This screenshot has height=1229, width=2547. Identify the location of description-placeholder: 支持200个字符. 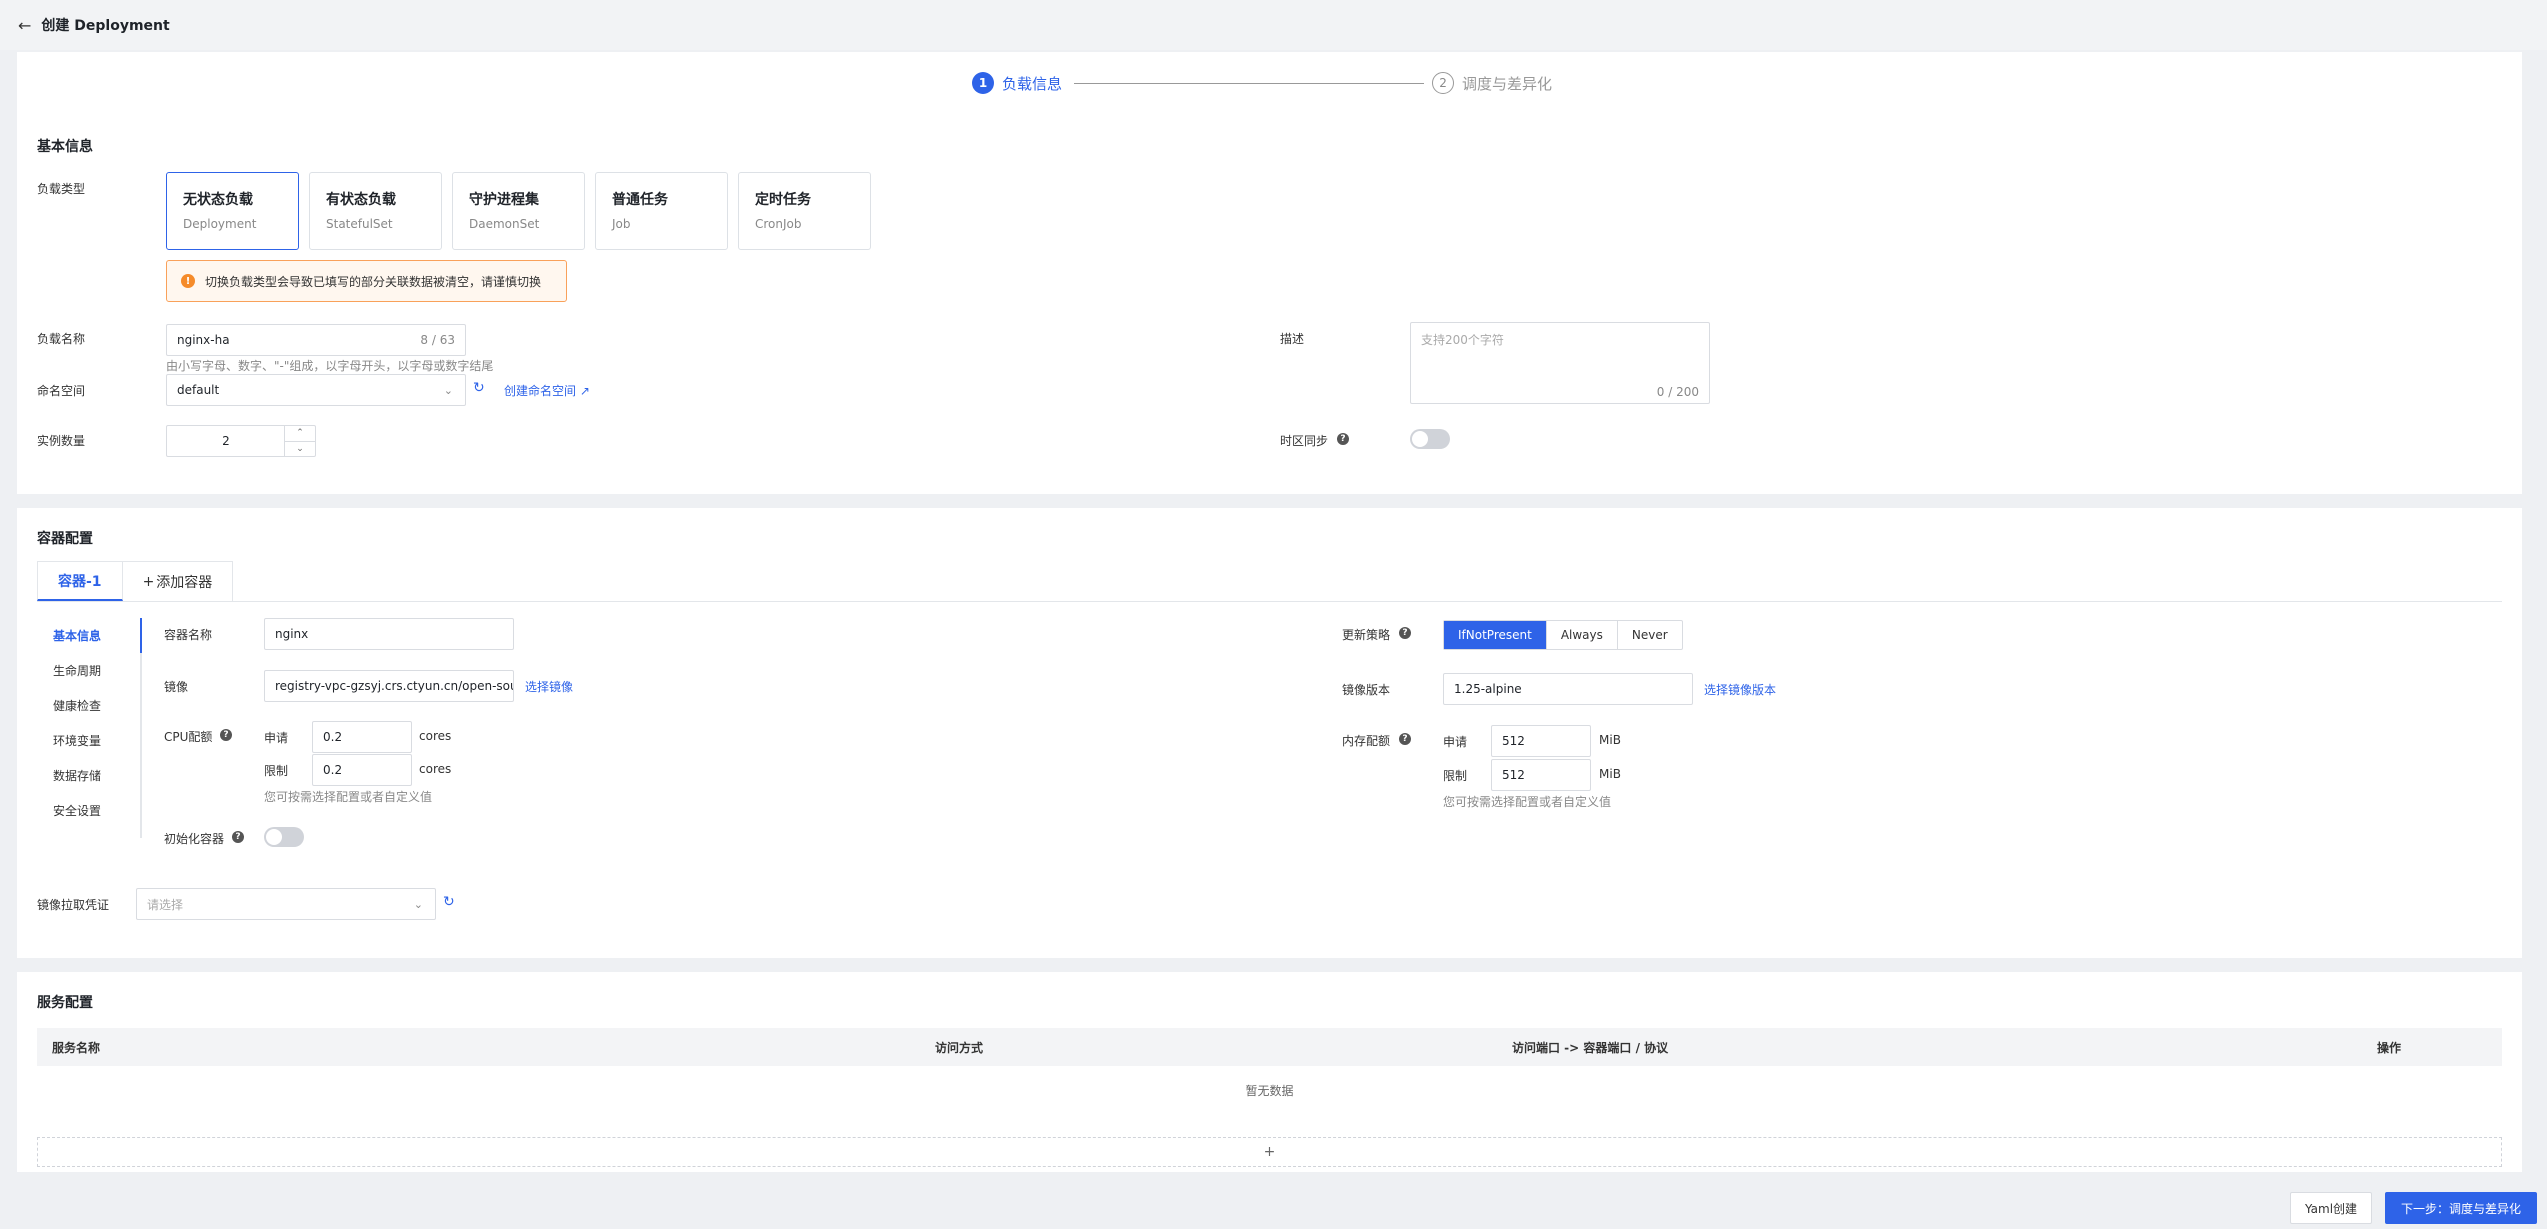
(1462, 340).